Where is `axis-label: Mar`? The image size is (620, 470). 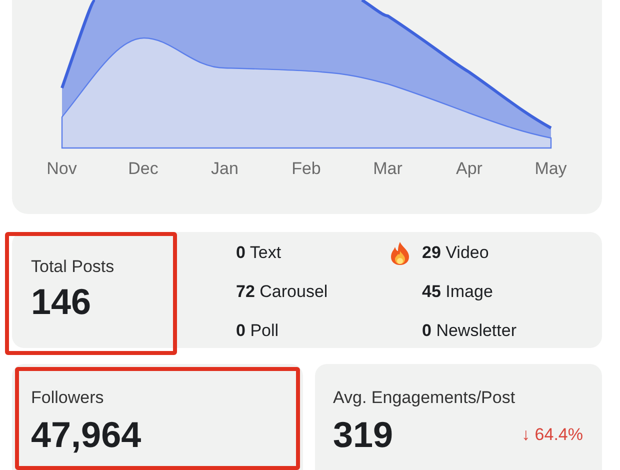 axis-label: Mar is located at coordinates (387, 169).